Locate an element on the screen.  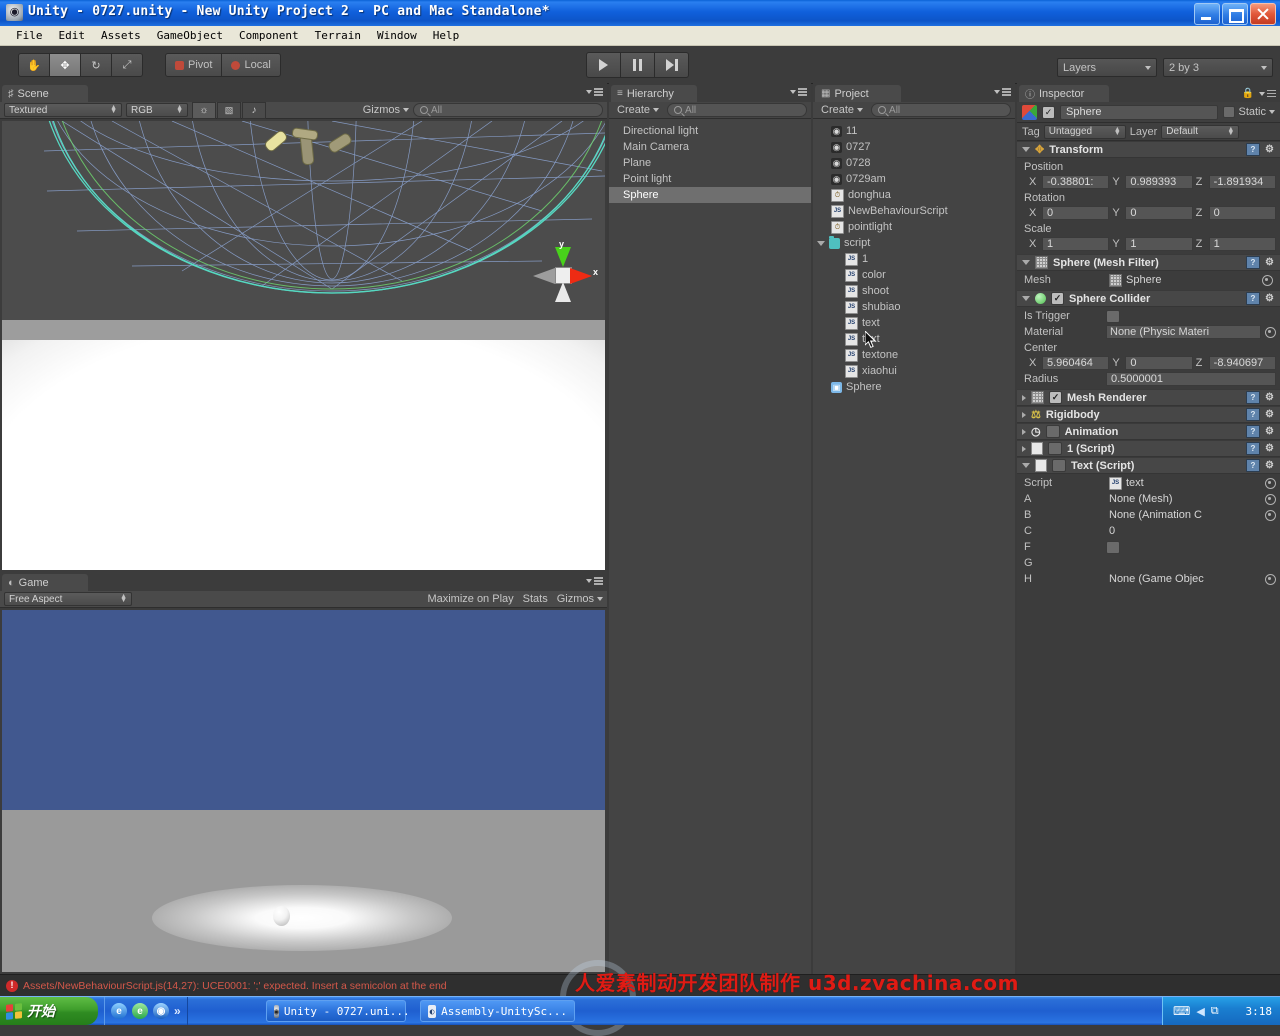
close-button is located at coordinates (1263, 14).